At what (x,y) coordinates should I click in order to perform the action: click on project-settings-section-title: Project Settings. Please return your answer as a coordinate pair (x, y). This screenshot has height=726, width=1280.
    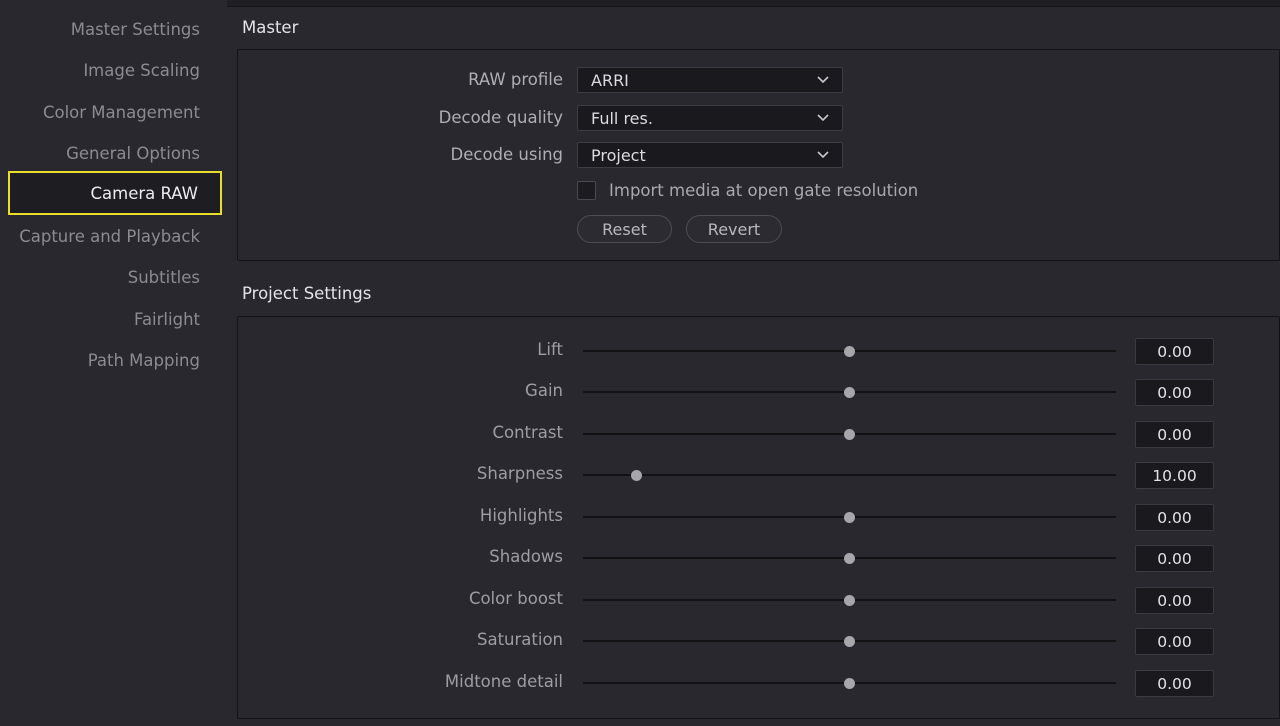
    Looking at the image, I should click on (307, 293).